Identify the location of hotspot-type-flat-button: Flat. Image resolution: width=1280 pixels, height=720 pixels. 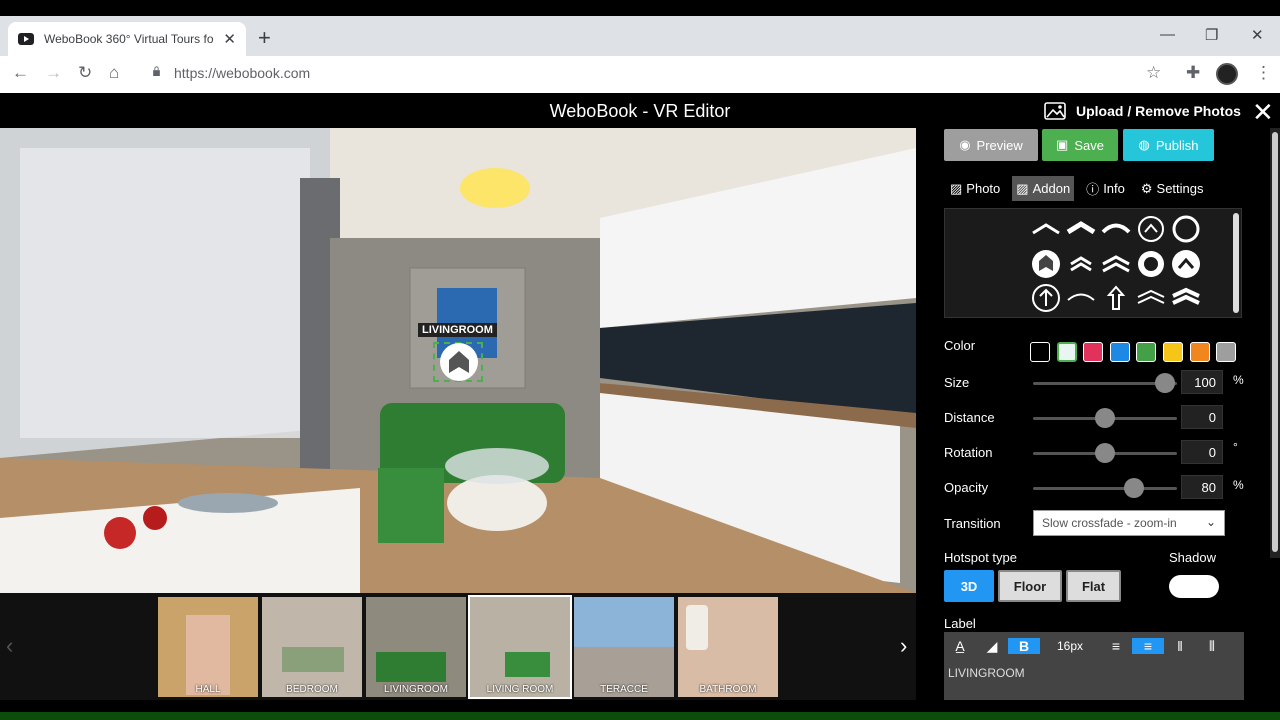
(1093, 586).